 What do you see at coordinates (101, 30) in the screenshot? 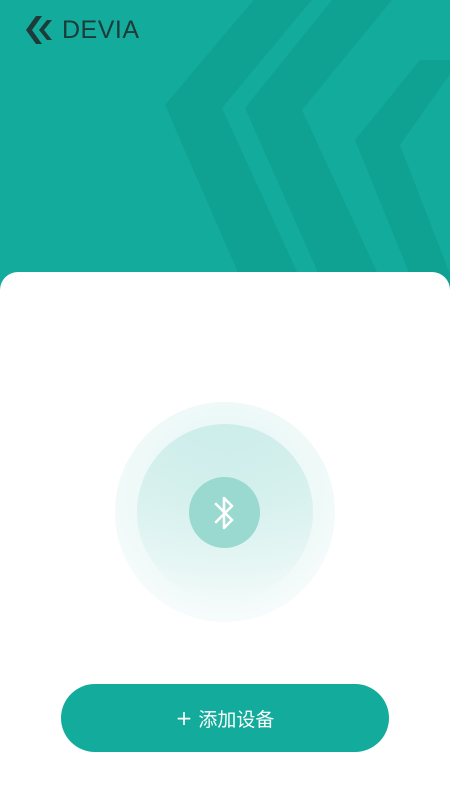
I see `brand-name: DEVIA` at bounding box center [101, 30].